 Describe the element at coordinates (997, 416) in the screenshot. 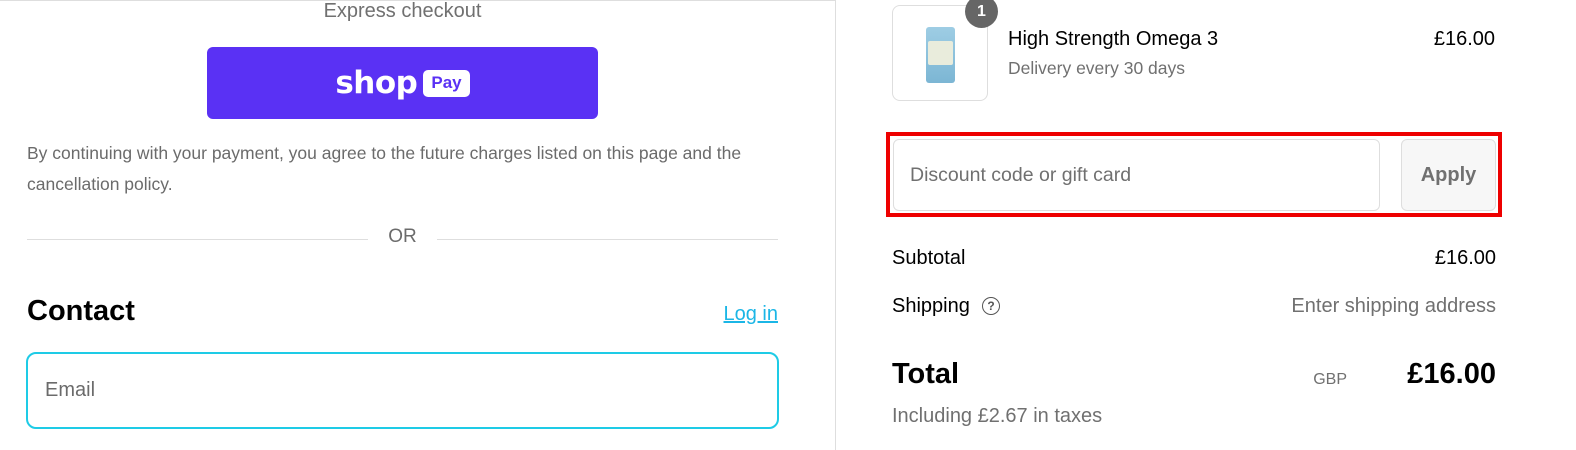

I see `tax-note: Including £2.67 in taxes` at that location.